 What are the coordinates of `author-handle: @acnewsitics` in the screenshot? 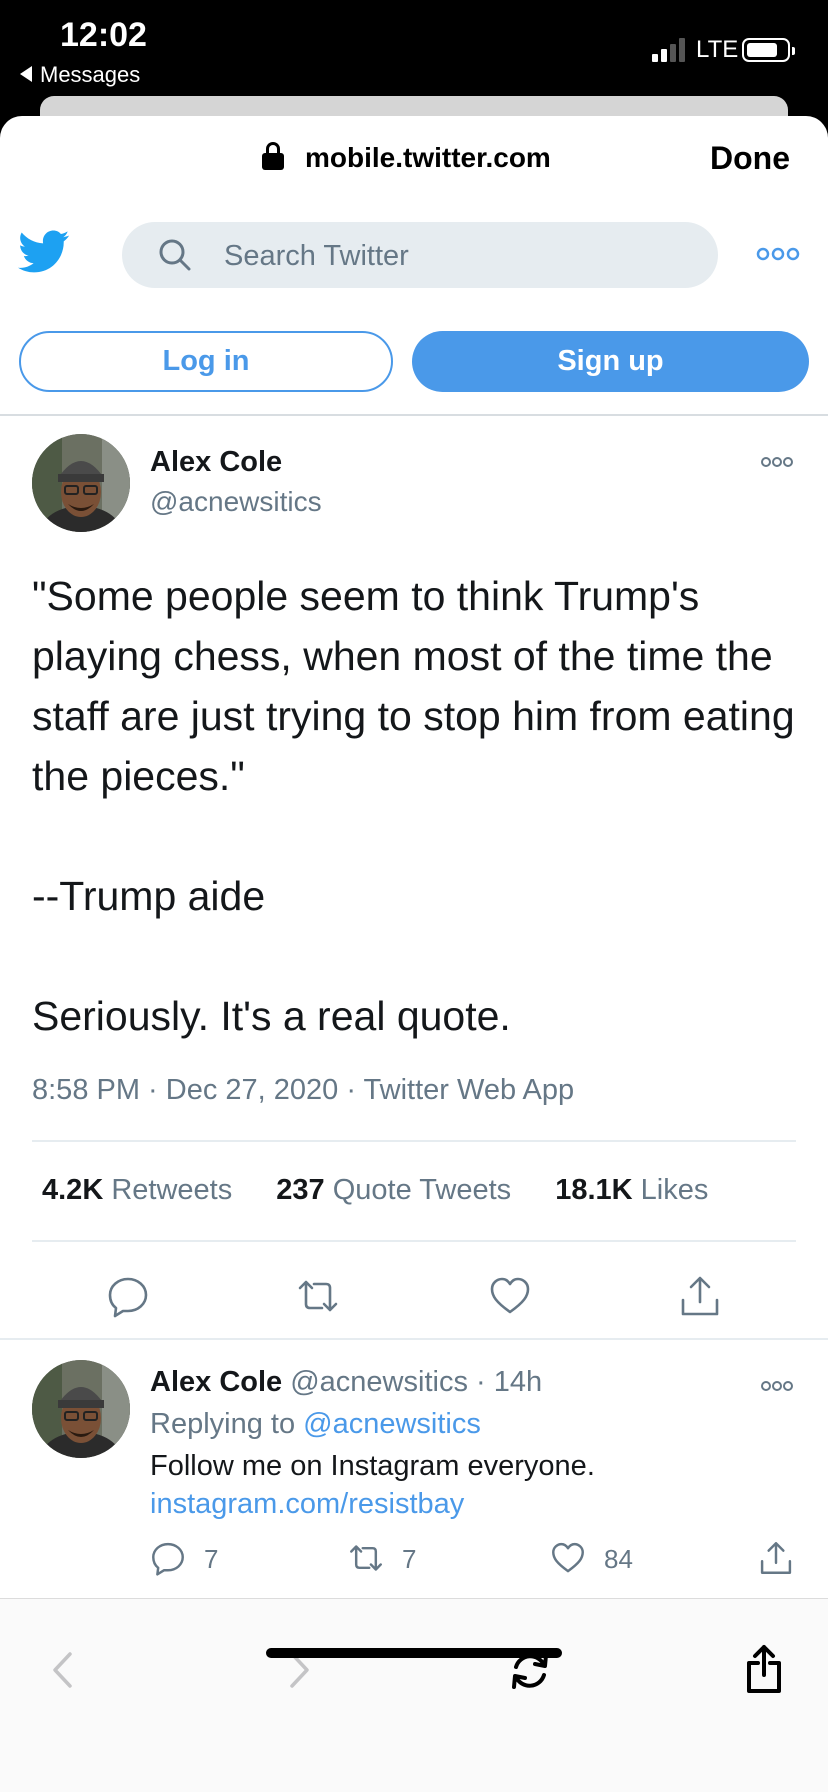 It's located at (236, 502).